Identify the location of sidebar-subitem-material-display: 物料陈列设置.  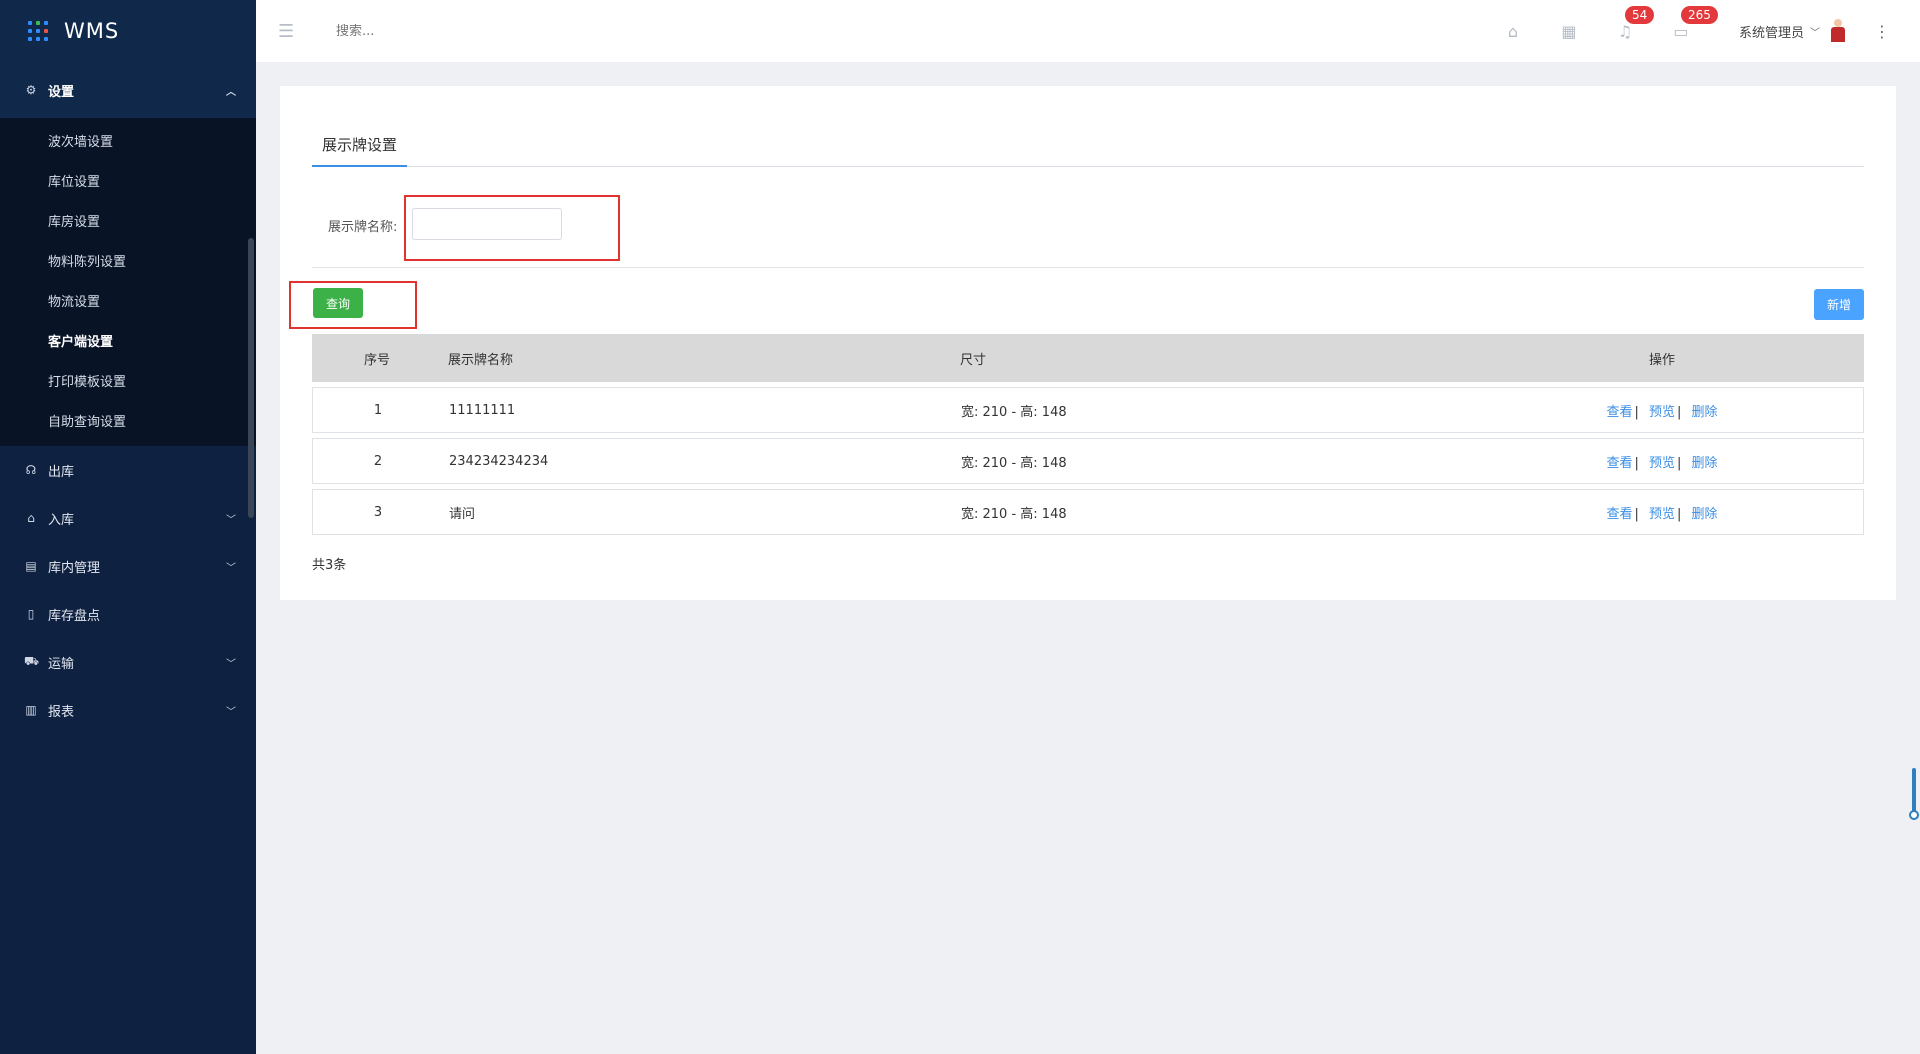
(128, 260).